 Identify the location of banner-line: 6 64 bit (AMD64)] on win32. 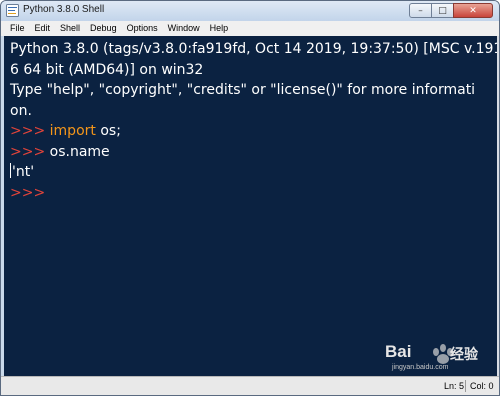
(107, 69).